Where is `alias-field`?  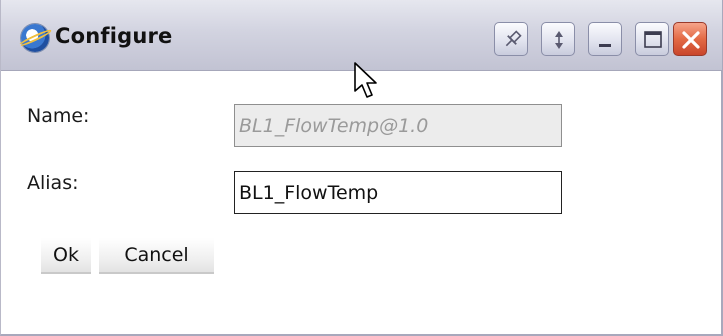 alias-field is located at coordinates (398, 192).